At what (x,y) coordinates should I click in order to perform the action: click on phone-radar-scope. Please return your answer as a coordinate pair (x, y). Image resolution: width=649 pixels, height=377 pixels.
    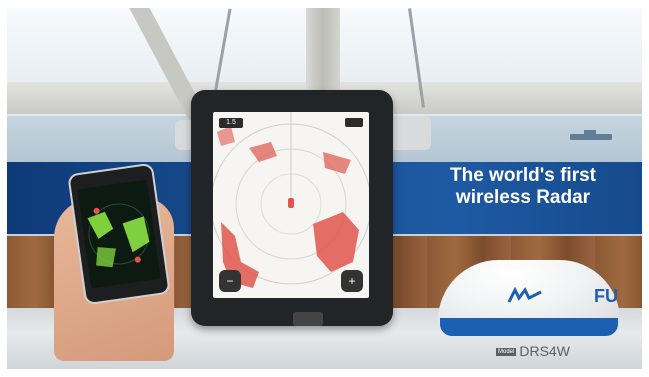
    Looking at the image, I should click on (118, 235).